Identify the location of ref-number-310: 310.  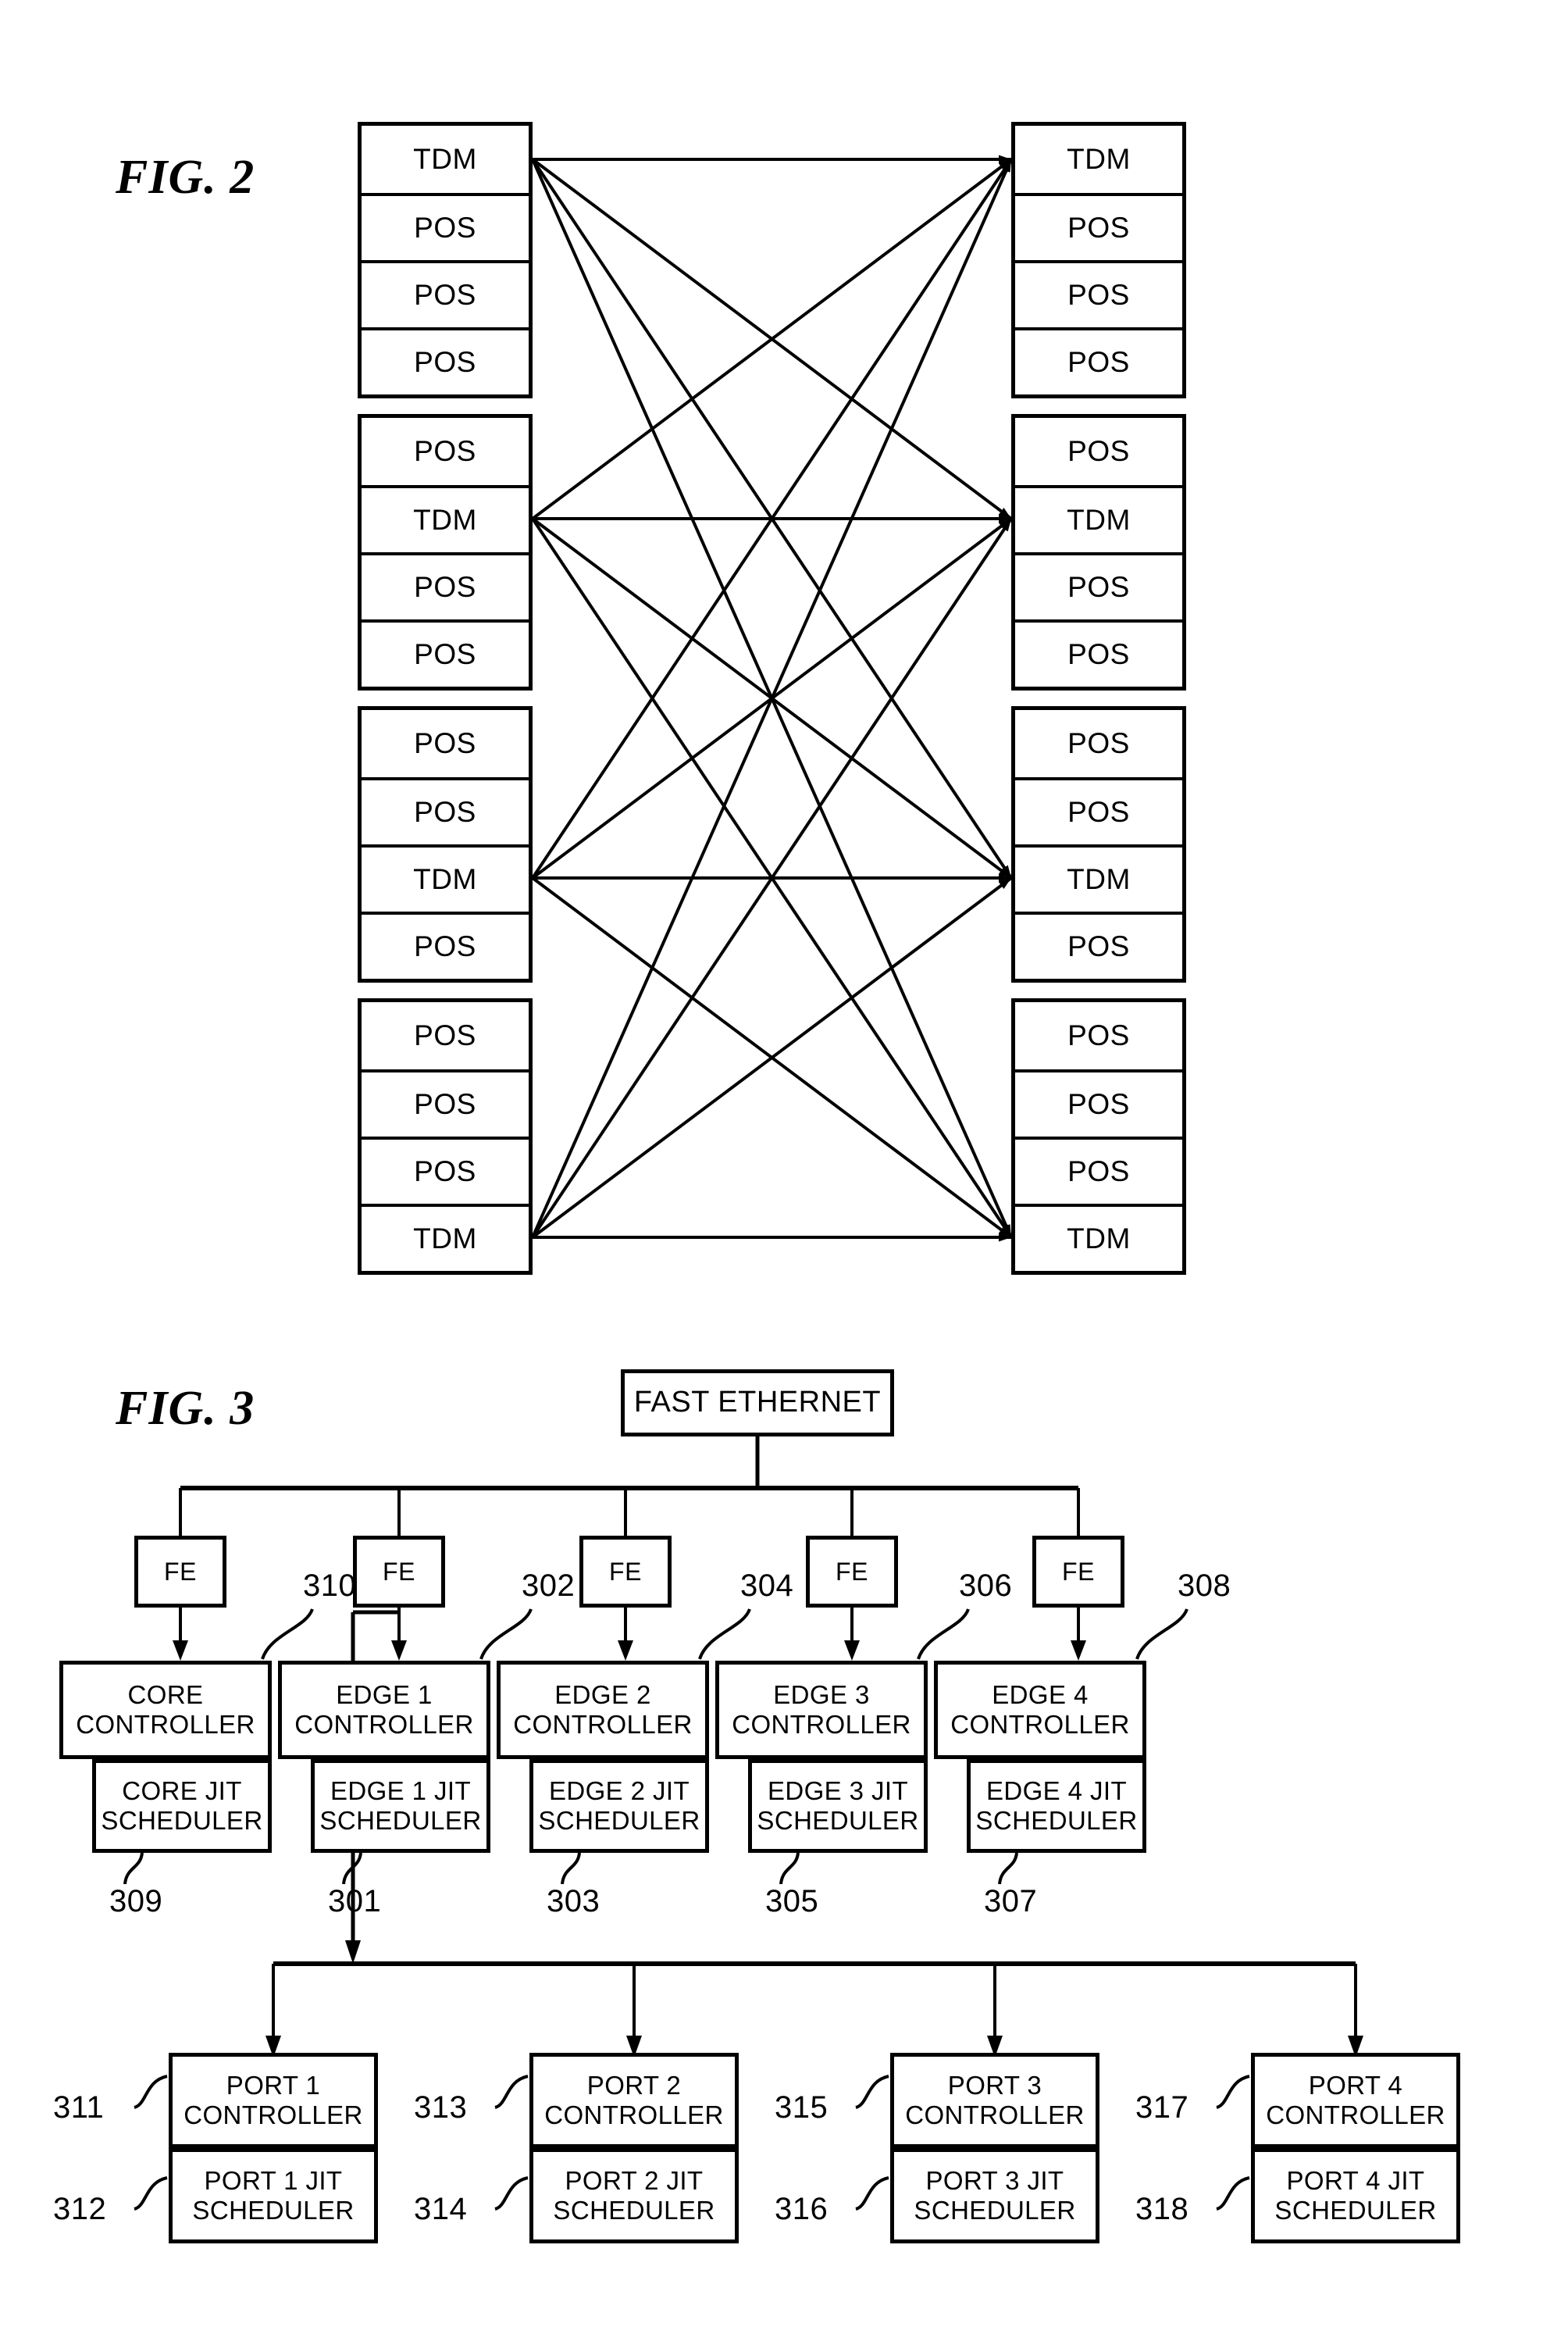
(330, 1586).